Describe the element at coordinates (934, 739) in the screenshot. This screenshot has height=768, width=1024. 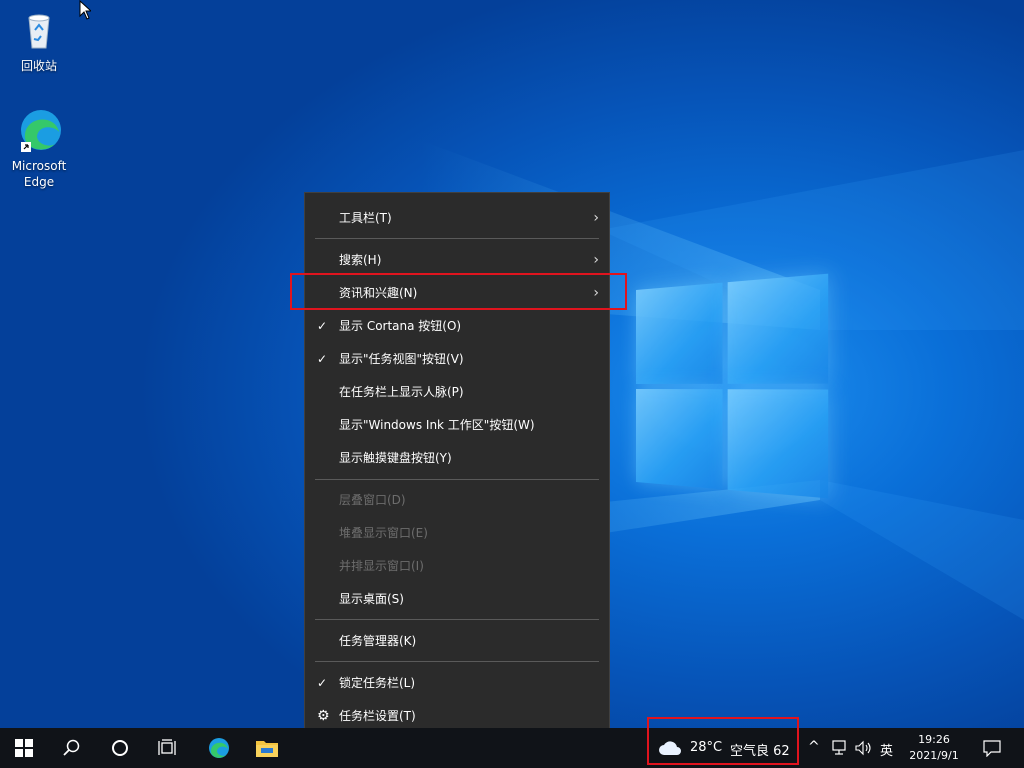
I see `clock-time: 19:26` at that location.